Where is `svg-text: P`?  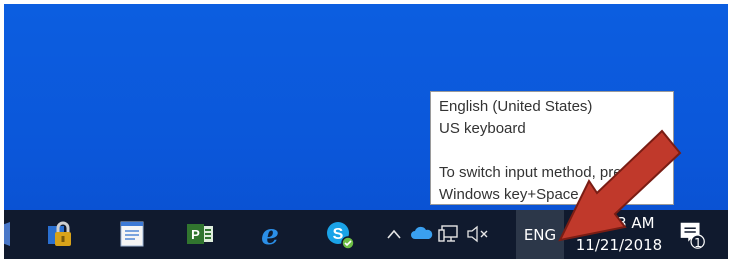 svg-text: P is located at coordinates (195, 234).